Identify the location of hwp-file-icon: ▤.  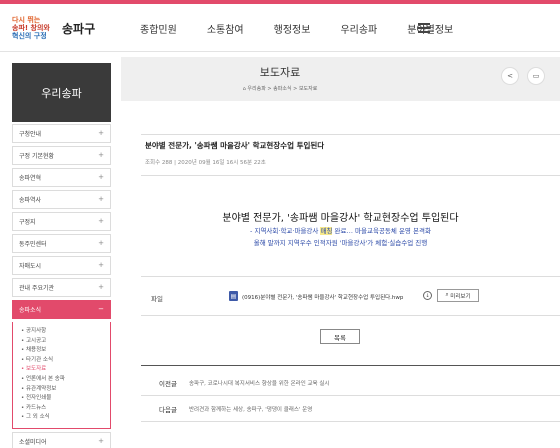
(233, 296).